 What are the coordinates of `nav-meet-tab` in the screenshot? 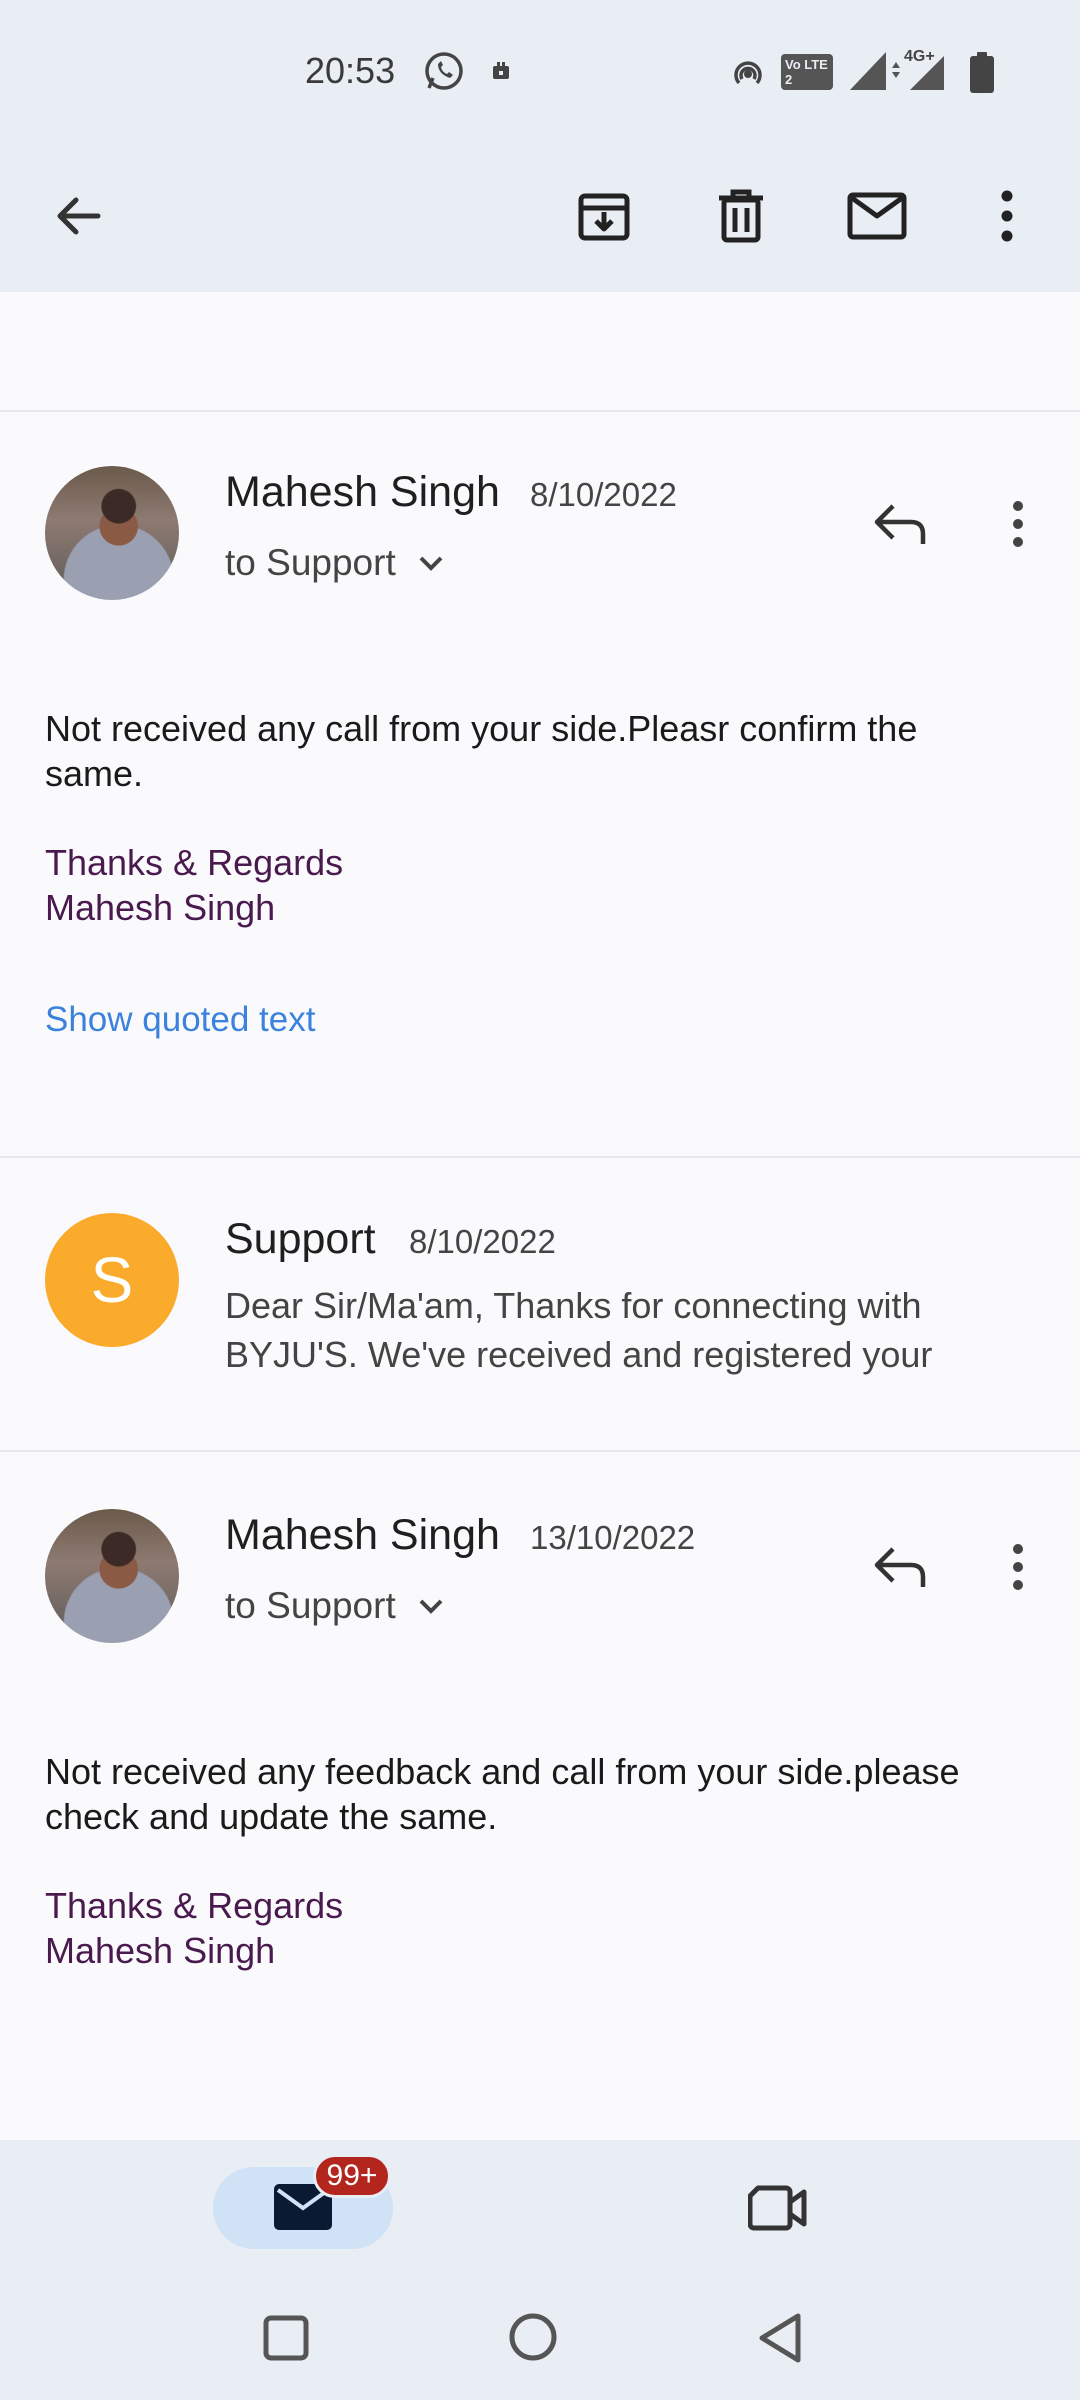 It's located at (778, 2208).